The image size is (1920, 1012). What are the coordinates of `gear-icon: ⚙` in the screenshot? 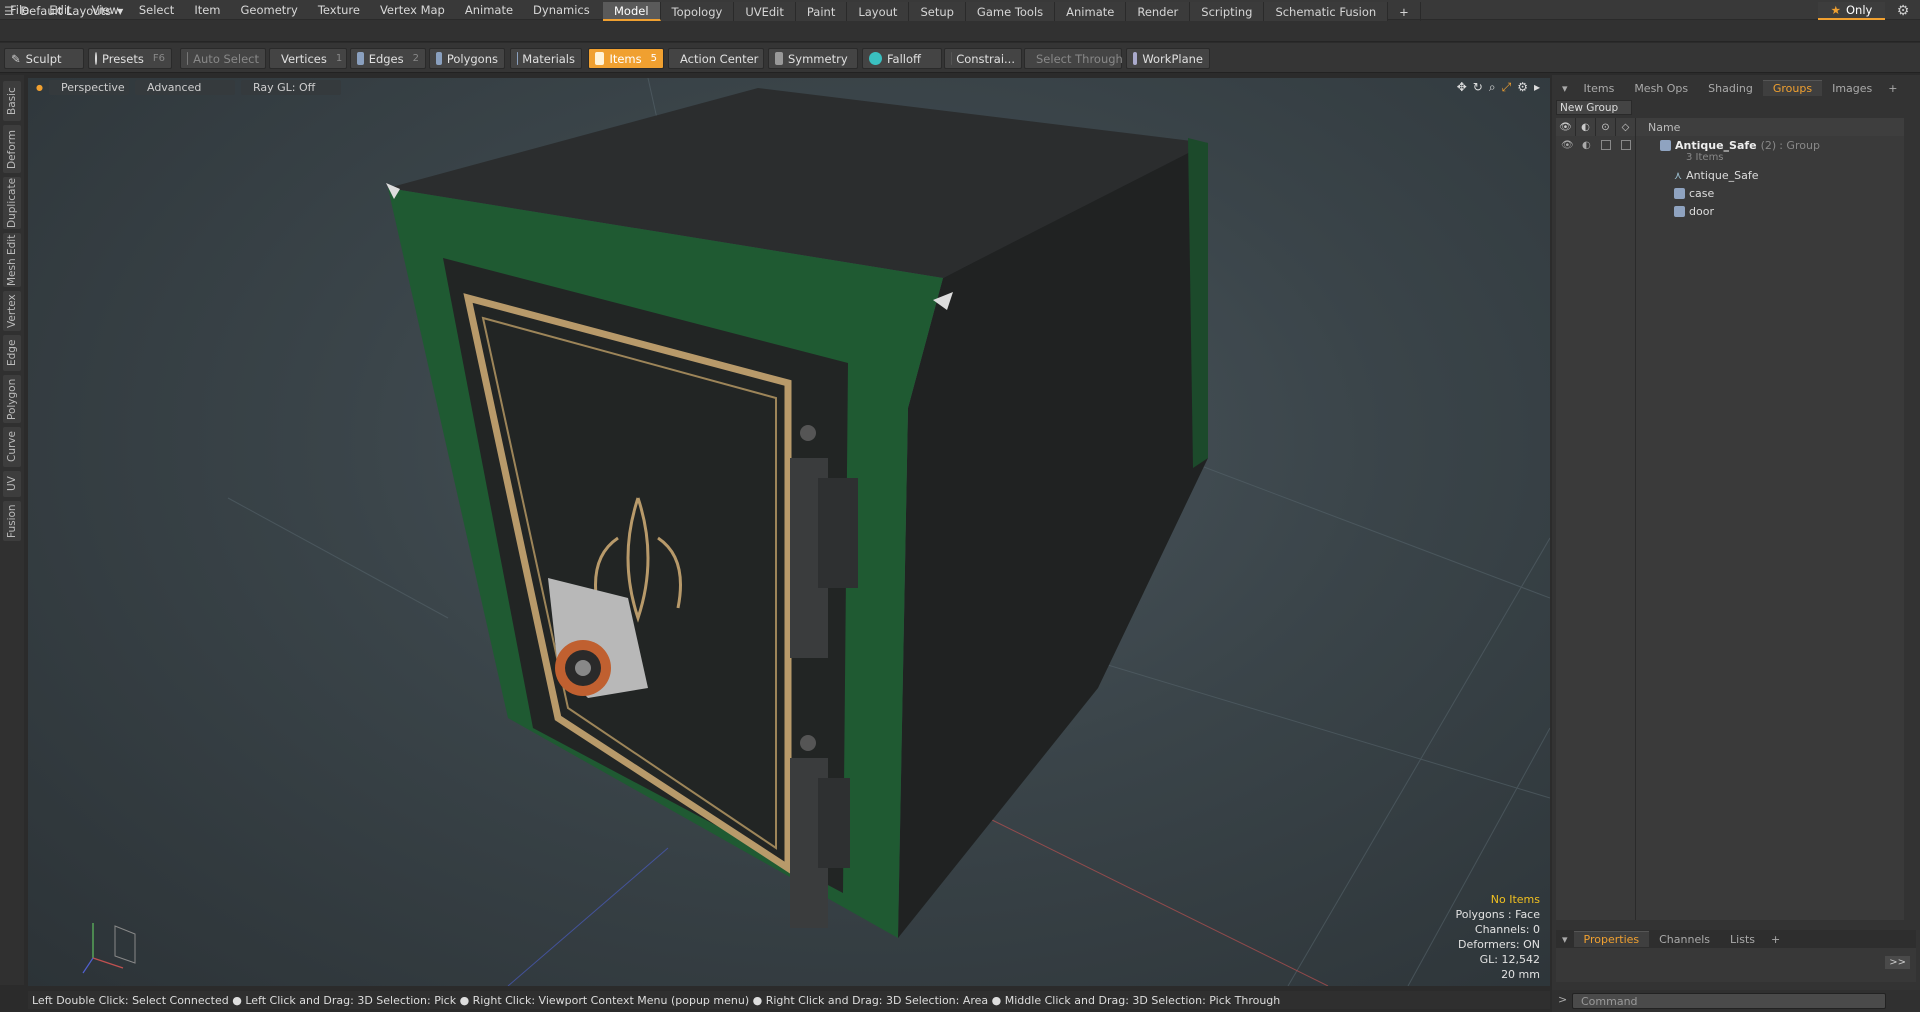 It's located at (1903, 11).